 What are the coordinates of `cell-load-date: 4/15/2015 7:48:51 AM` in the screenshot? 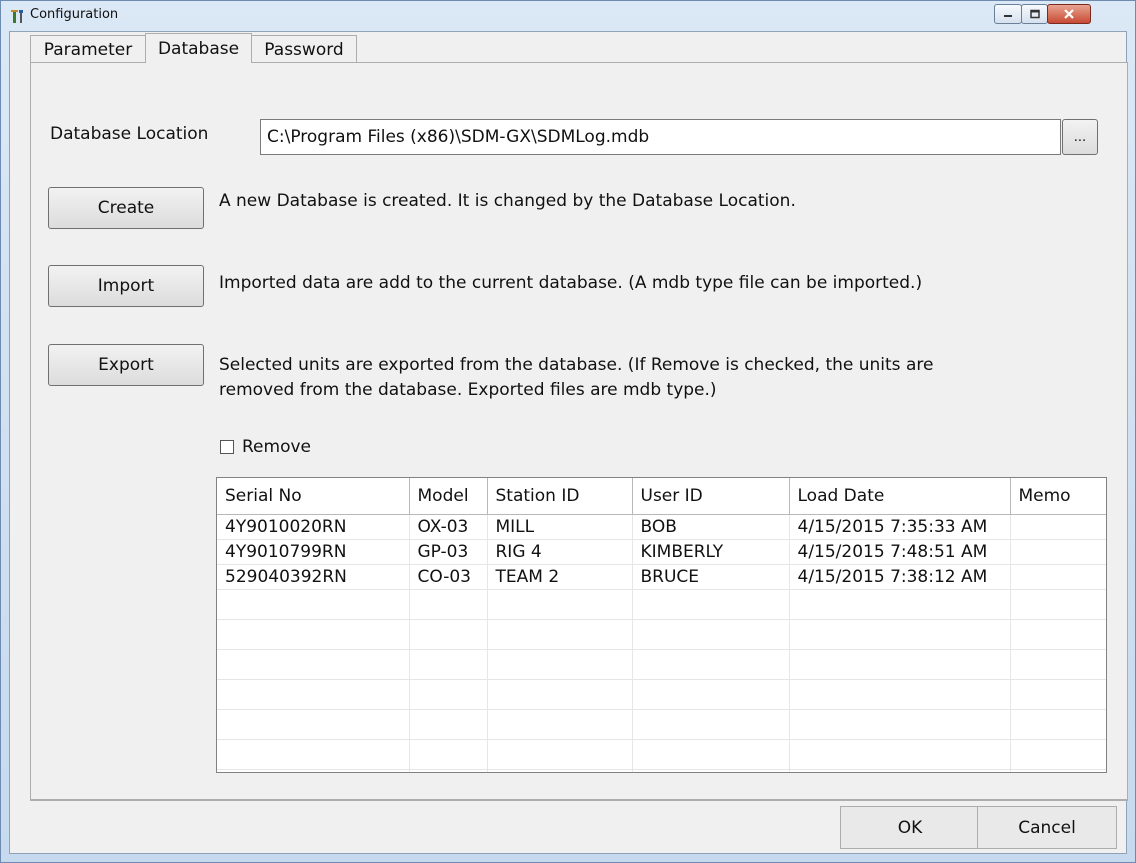 It's located at (900, 552).